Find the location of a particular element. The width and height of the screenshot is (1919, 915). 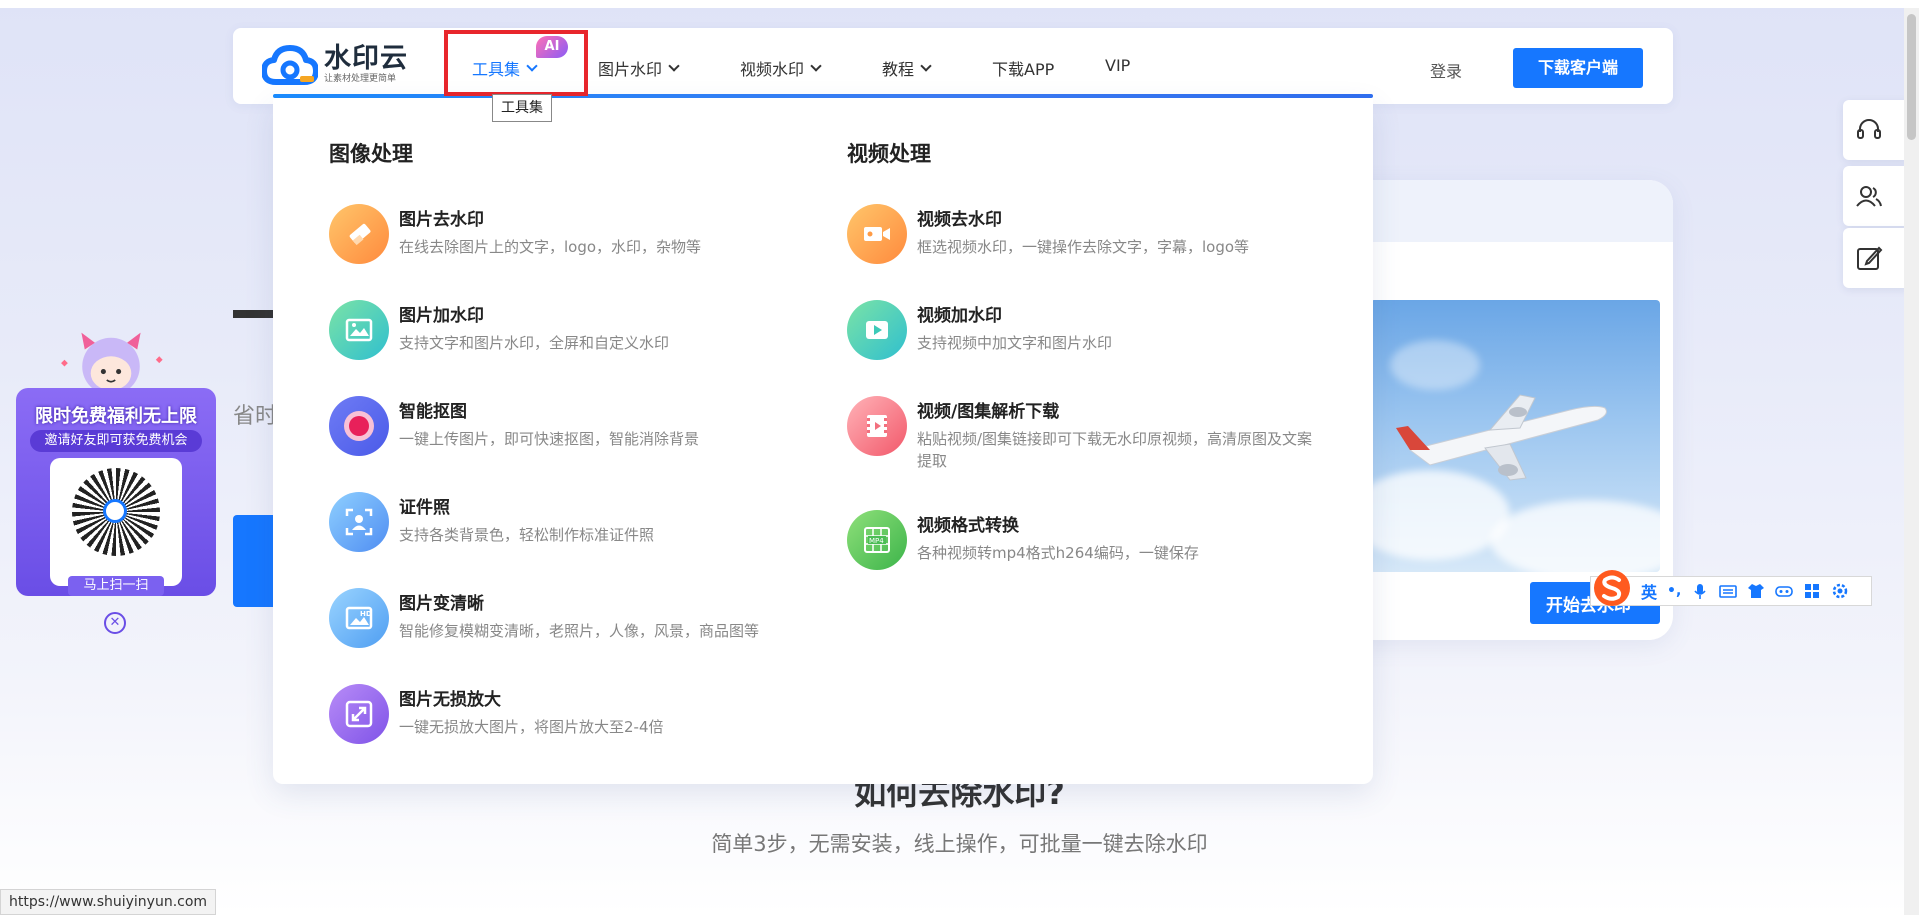

qr-code is located at coordinates (116, 522).